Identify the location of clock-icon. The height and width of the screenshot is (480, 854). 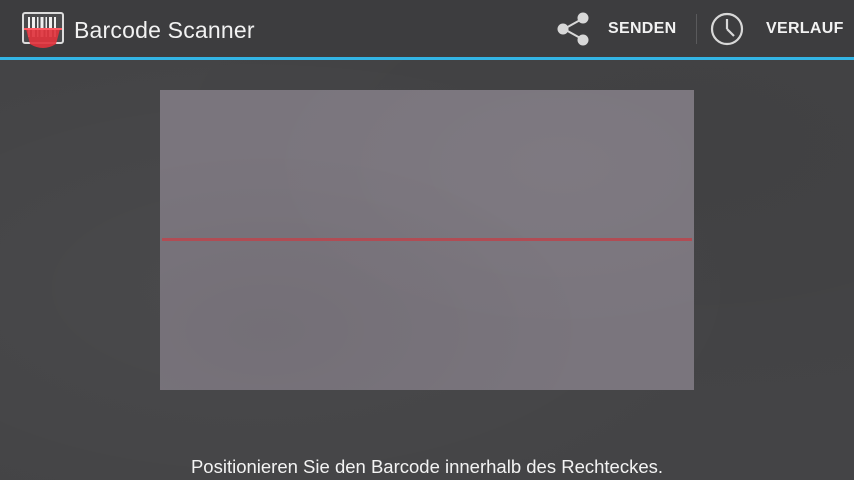
(727, 29).